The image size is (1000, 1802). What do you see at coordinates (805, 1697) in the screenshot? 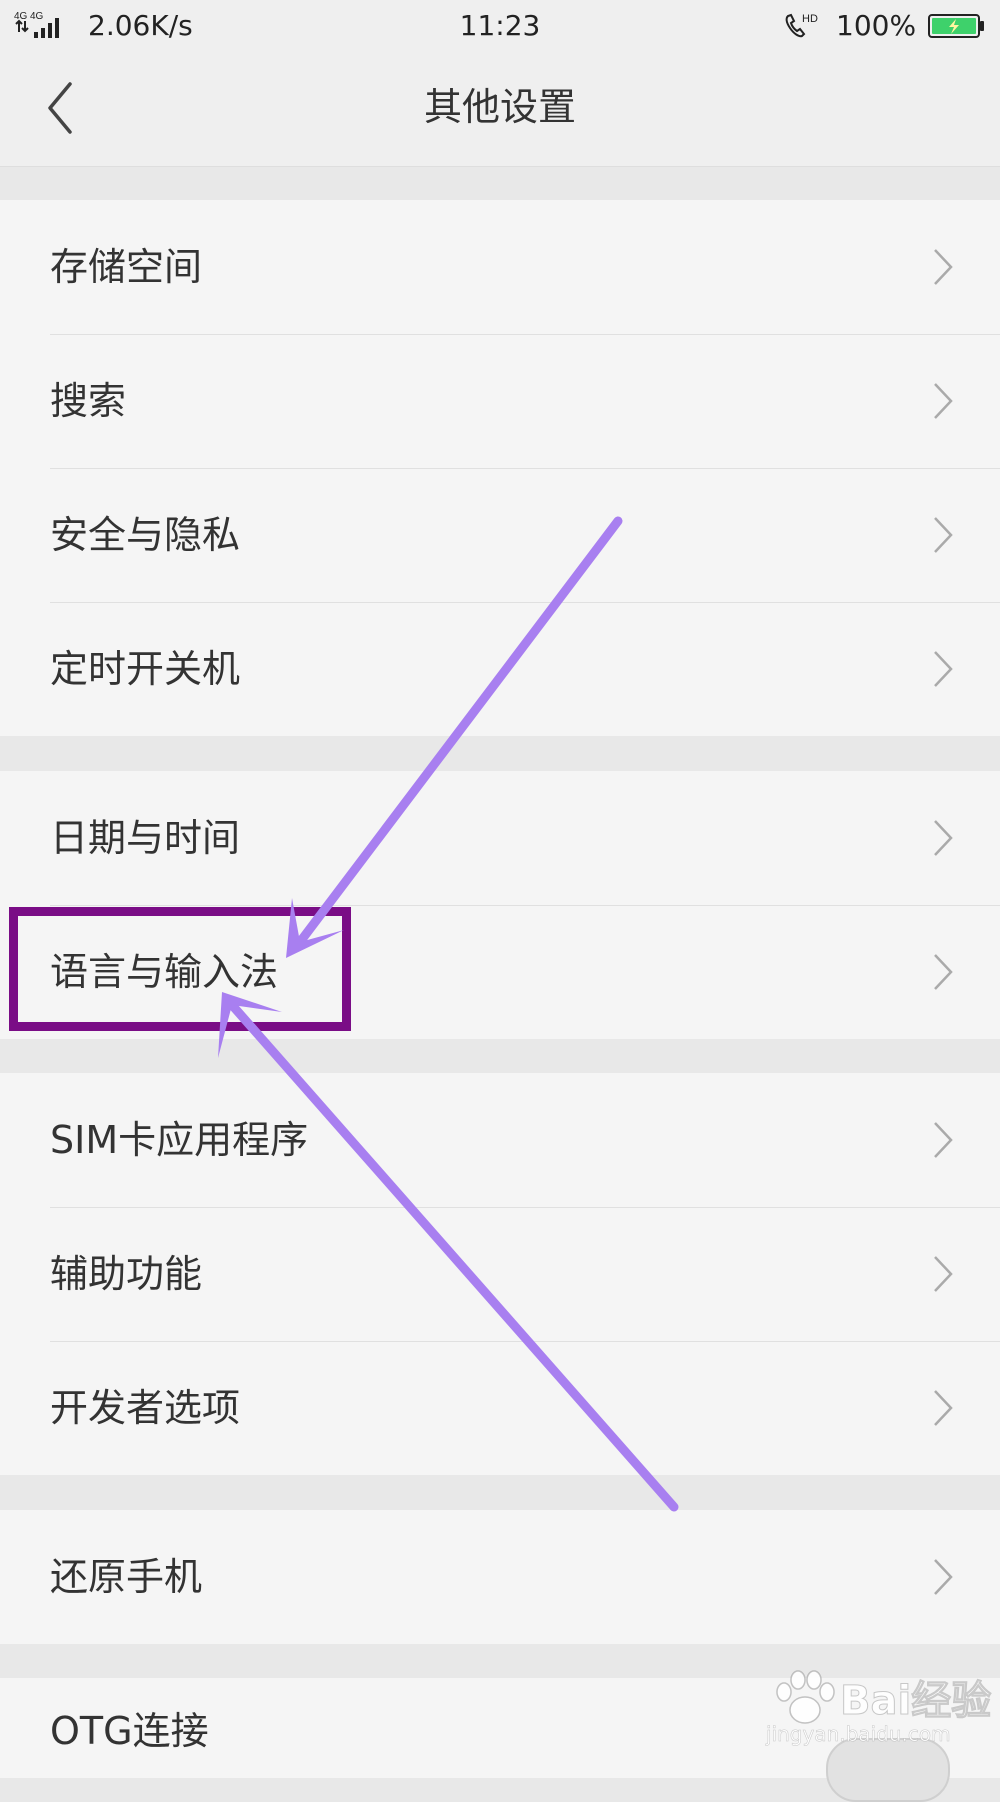
I see `paw-icon` at bounding box center [805, 1697].